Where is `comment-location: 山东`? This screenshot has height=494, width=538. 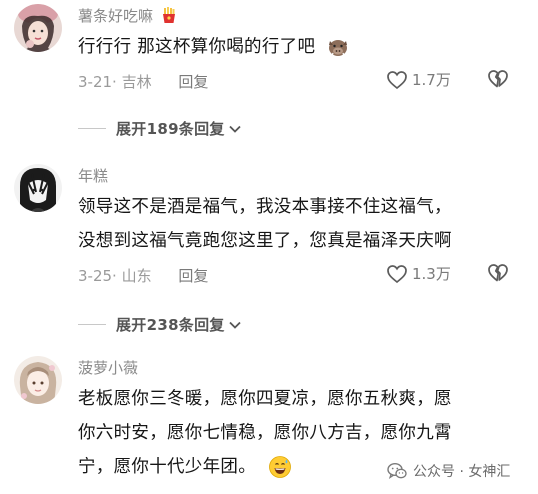
comment-location: 山东 is located at coordinates (136, 276).